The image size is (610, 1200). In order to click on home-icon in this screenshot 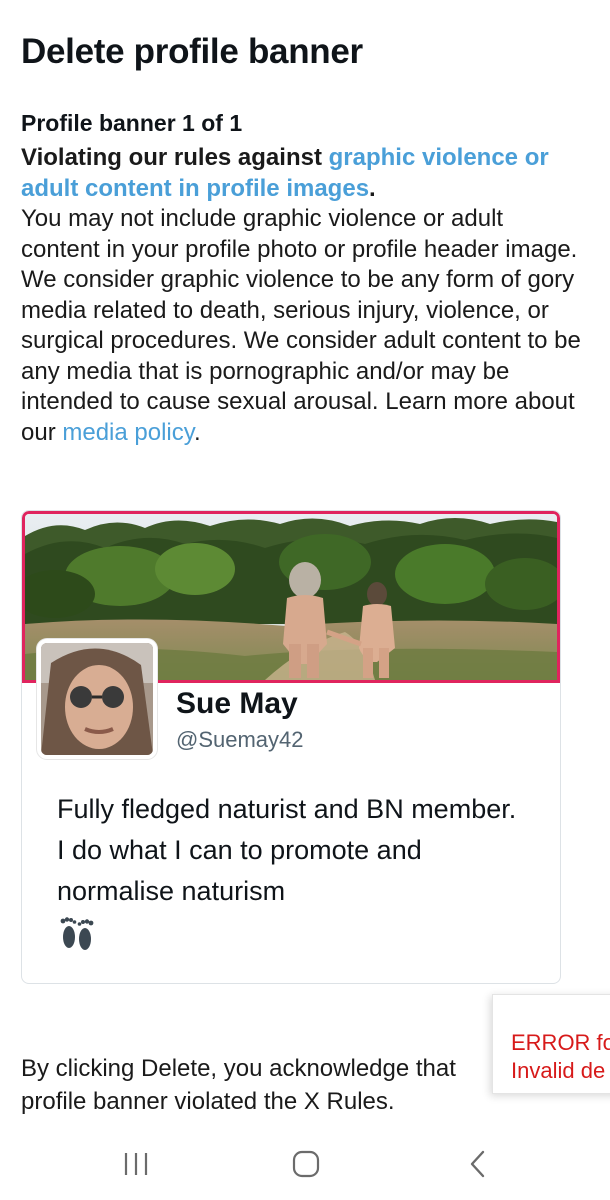, I will do `click(306, 1164)`.